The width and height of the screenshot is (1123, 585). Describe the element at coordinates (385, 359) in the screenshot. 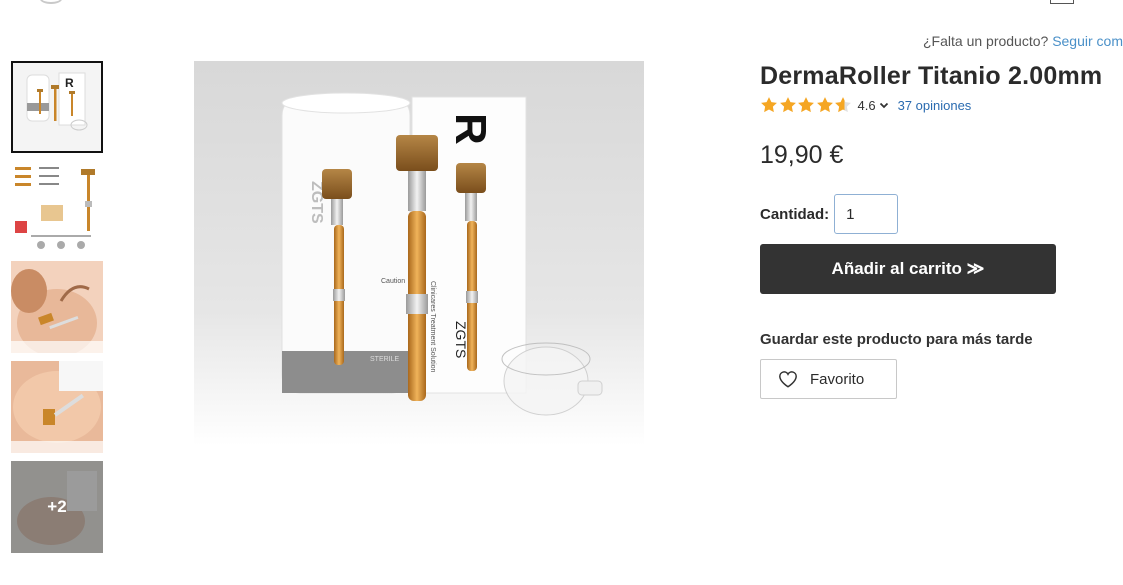

I see `container-sterile: STERILE` at that location.